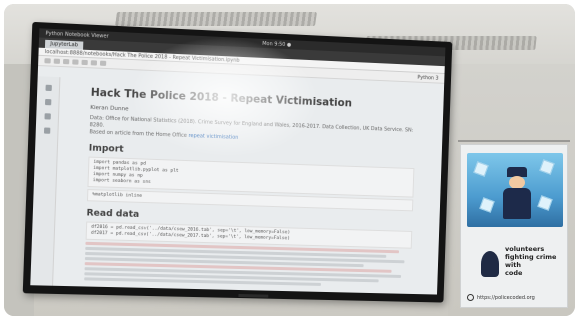 The image size is (579, 320). I want to click on paste-icon, so click(84, 62).